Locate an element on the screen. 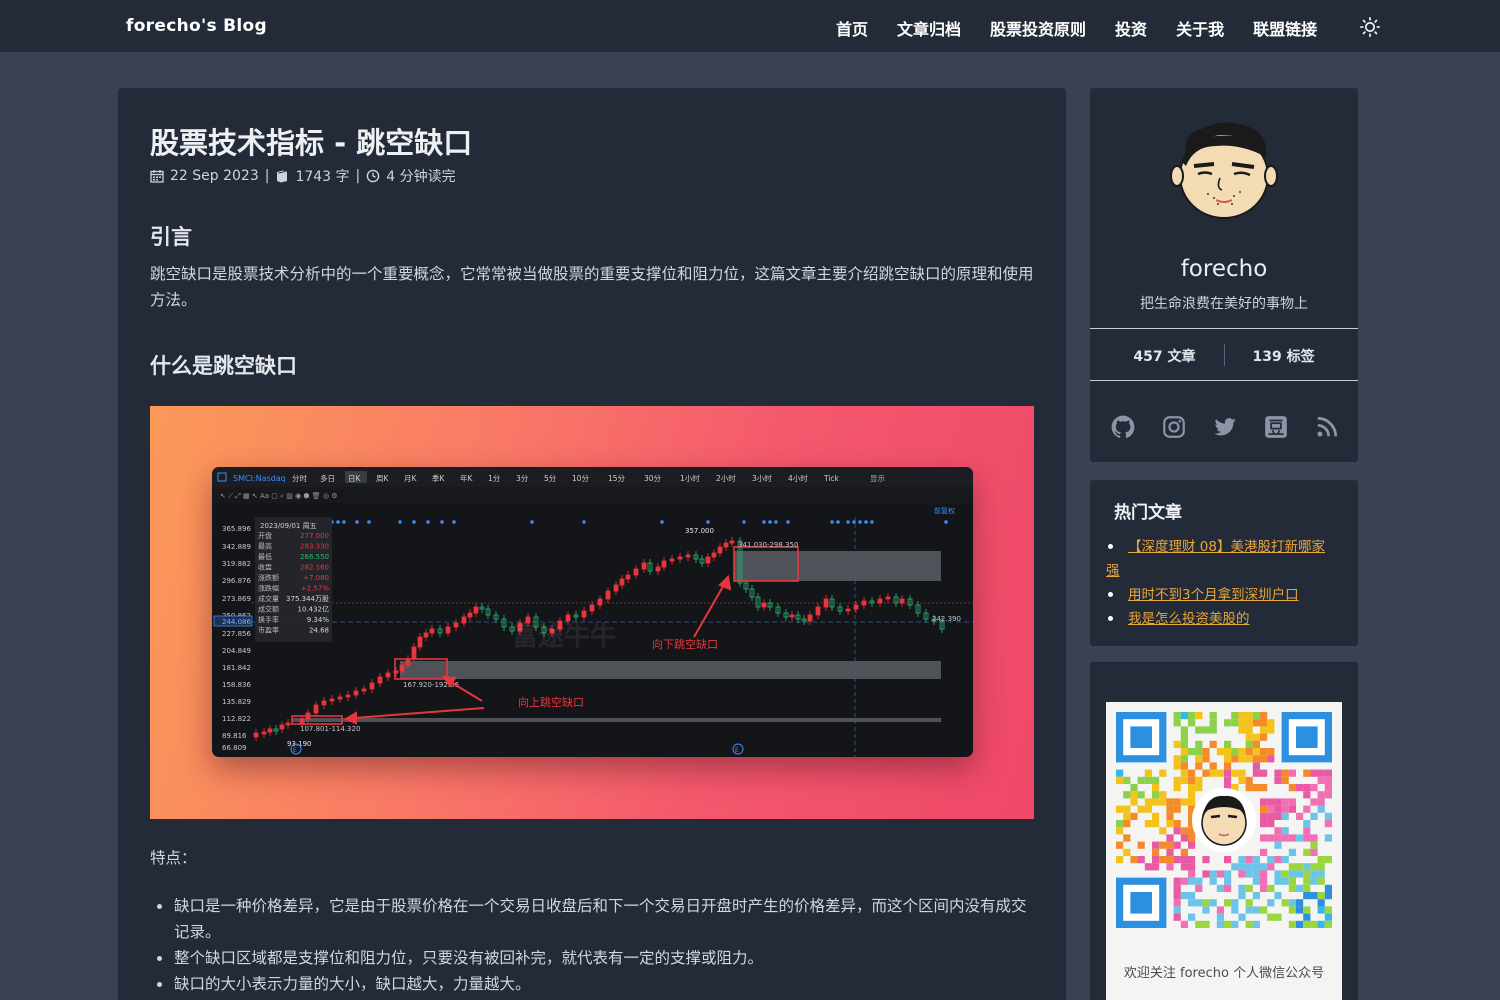 The width and height of the screenshot is (1500, 1000). hot-post-link: 【深度理财 08】美港股打新哪家强 is located at coordinates (1215, 559).